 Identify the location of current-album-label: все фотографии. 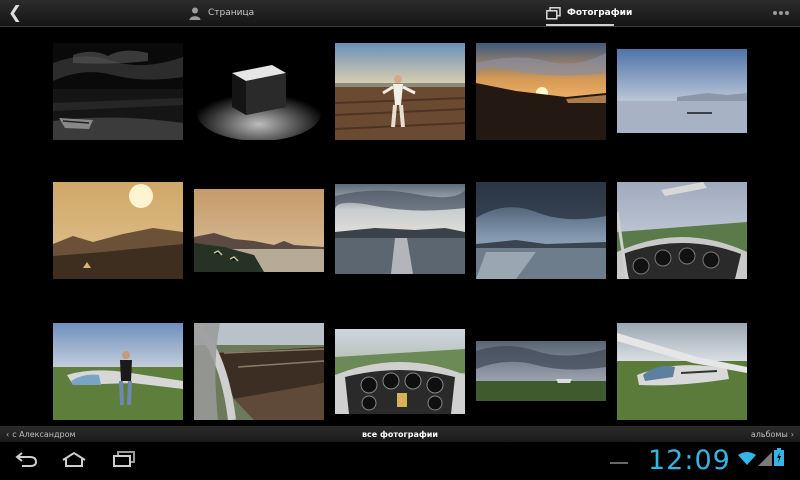
(400, 434).